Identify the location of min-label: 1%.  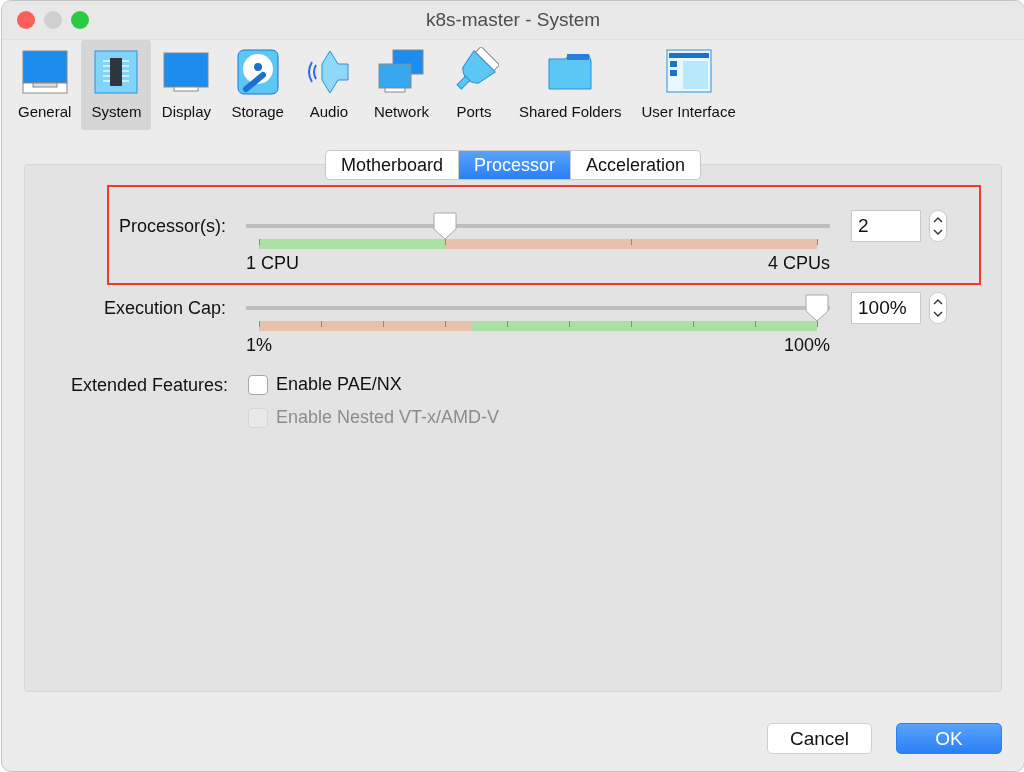
(259, 345).